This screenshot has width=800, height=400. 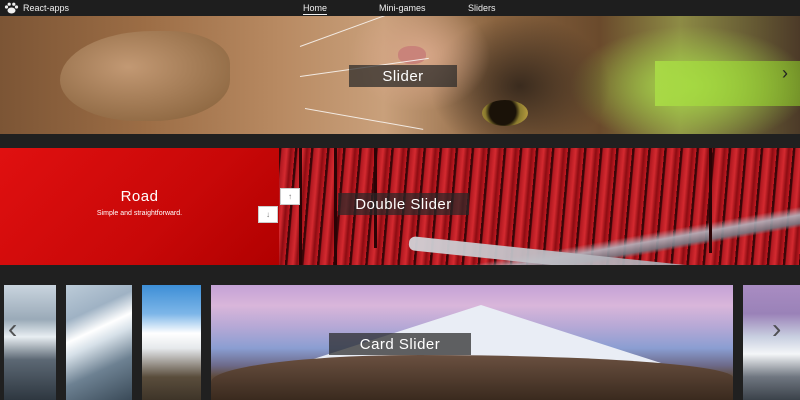 What do you see at coordinates (11, 8) in the screenshot?
I see `paw-icon` at bounding box center [11, 8].